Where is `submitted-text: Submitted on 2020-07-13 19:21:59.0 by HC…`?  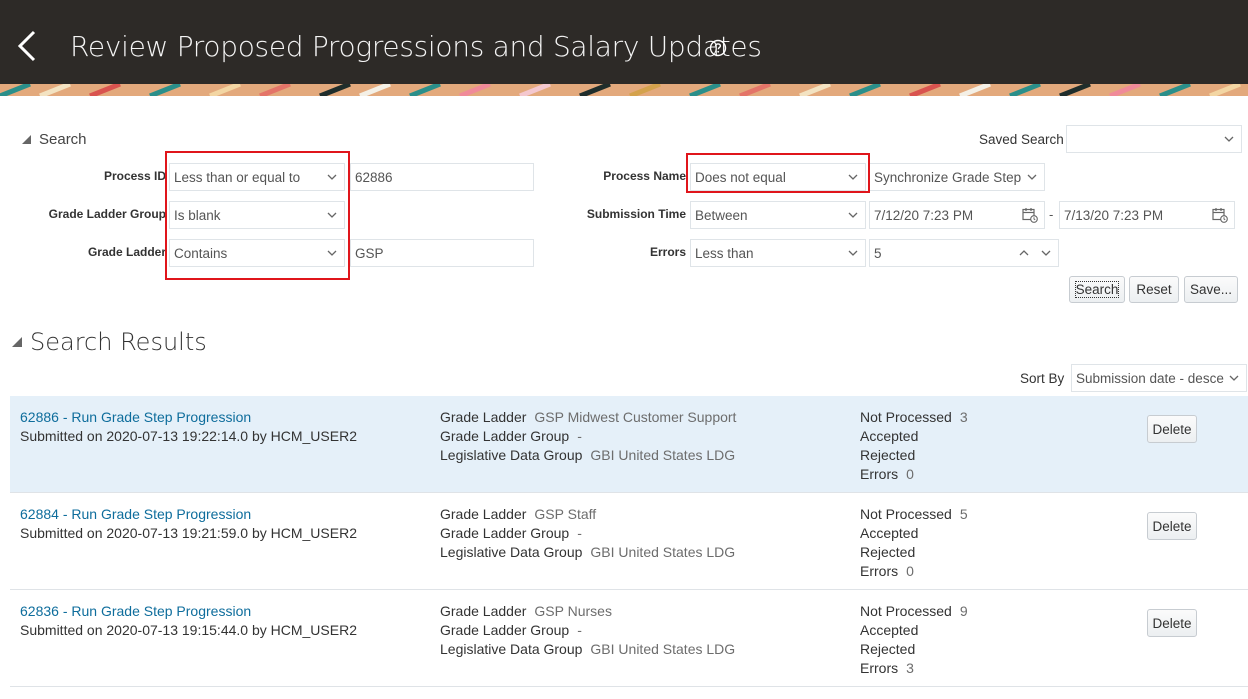
submitted-text: Submitted on 2020-07-13 19:21:59.0 by HC… is located at coordinates (188, 533).